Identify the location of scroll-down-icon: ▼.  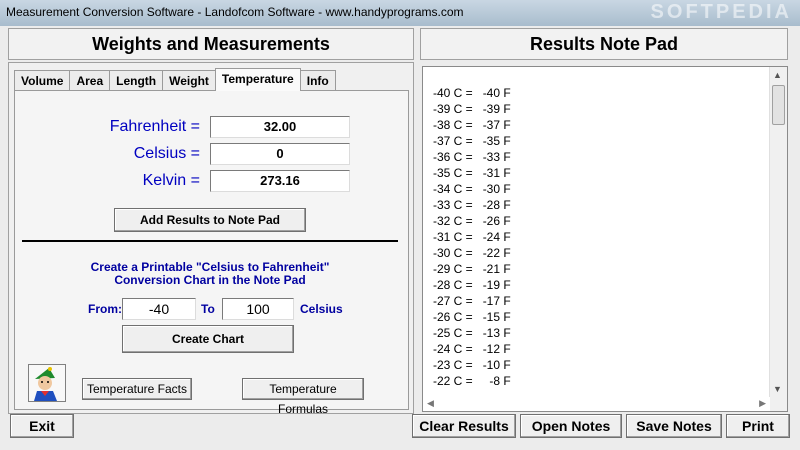
(777, 389).